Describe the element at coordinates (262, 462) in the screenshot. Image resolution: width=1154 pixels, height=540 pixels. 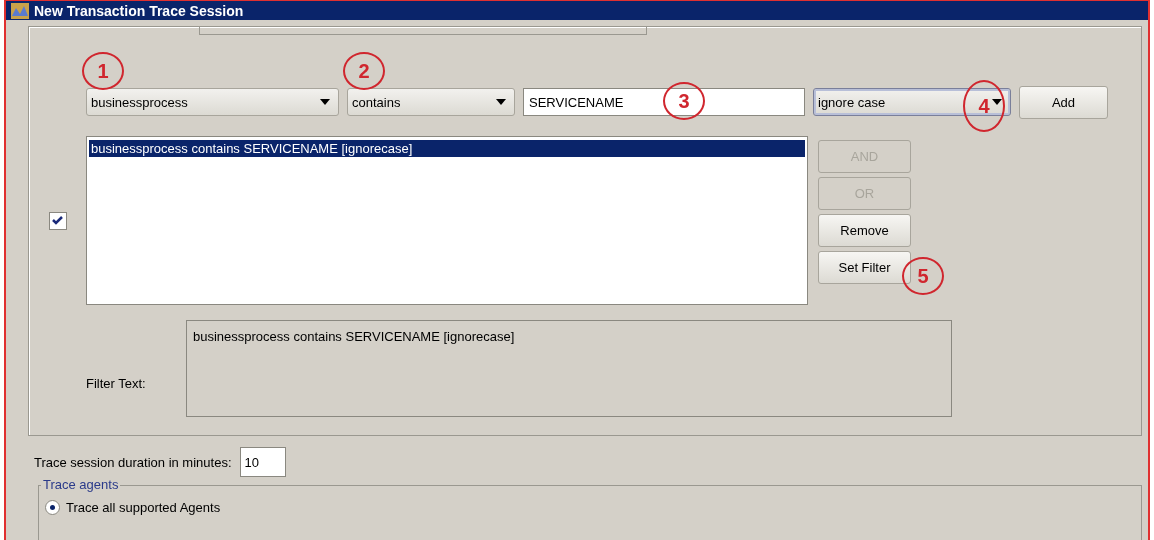
I see `duration-input-field: 10` at that location.